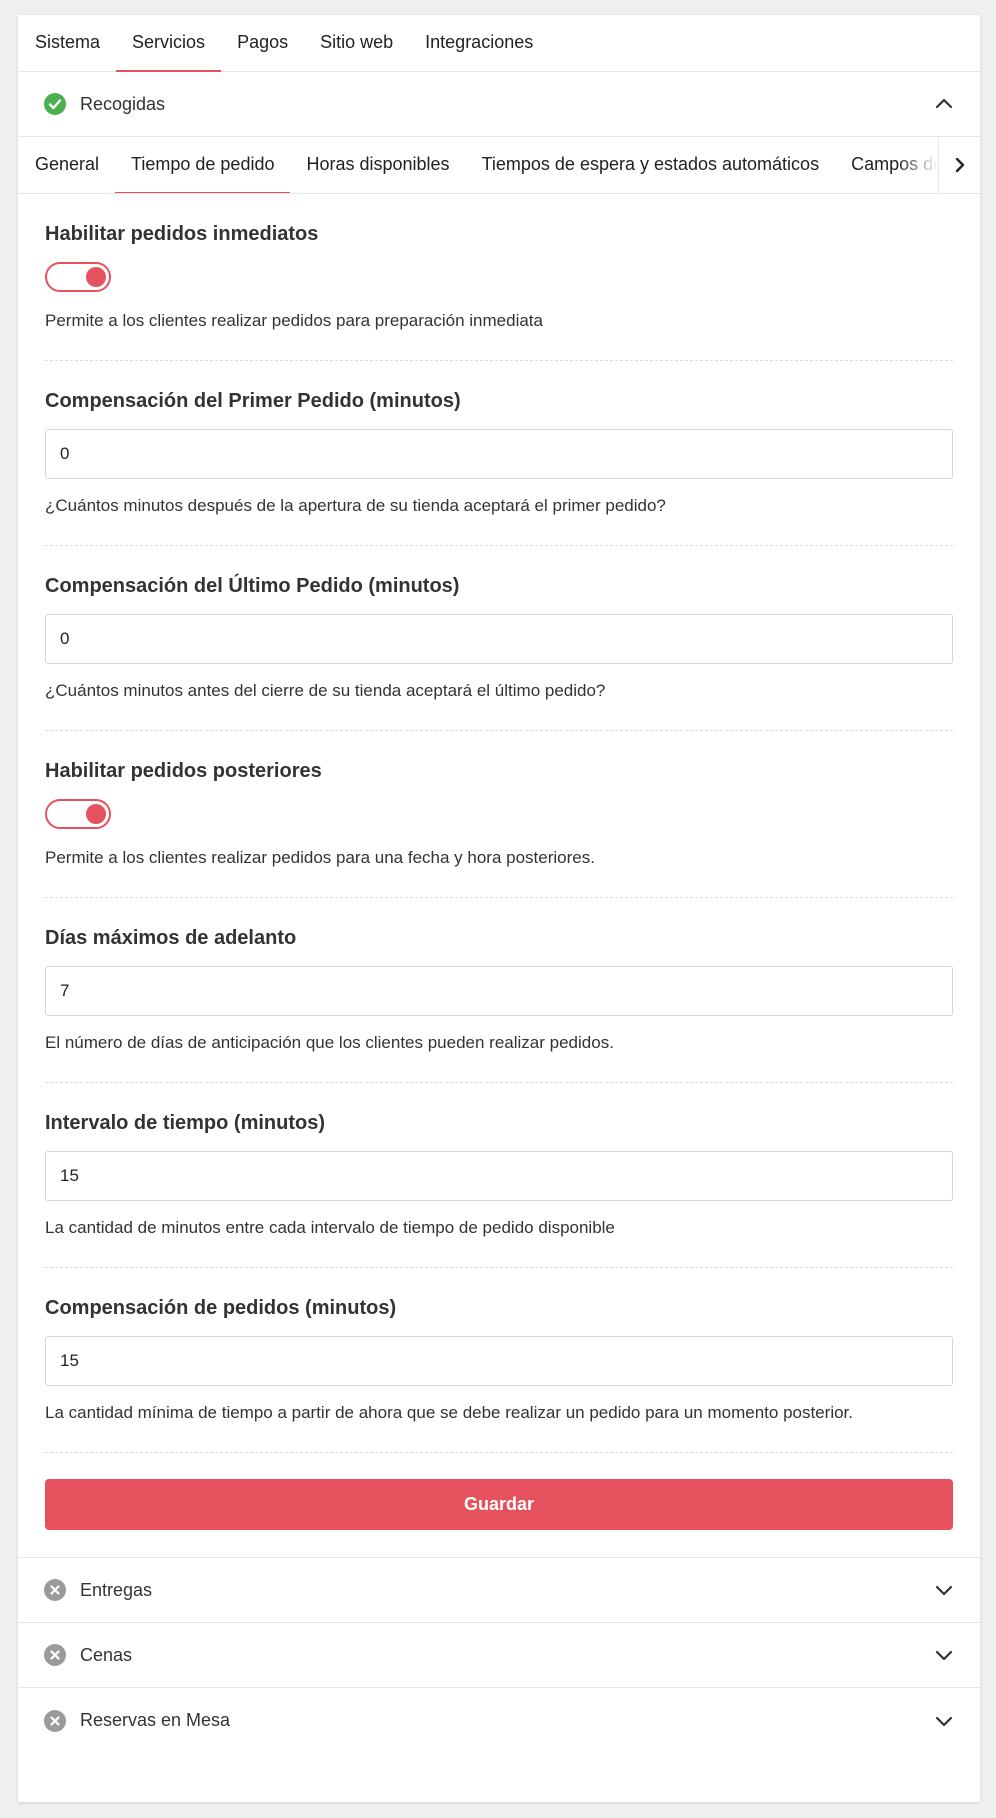 This screenshot has height=1818, width=996. Describe the element at coordinates (499, 104) in the screenshot. I see `accordion-recogidas-header: Recogidas` at that location.